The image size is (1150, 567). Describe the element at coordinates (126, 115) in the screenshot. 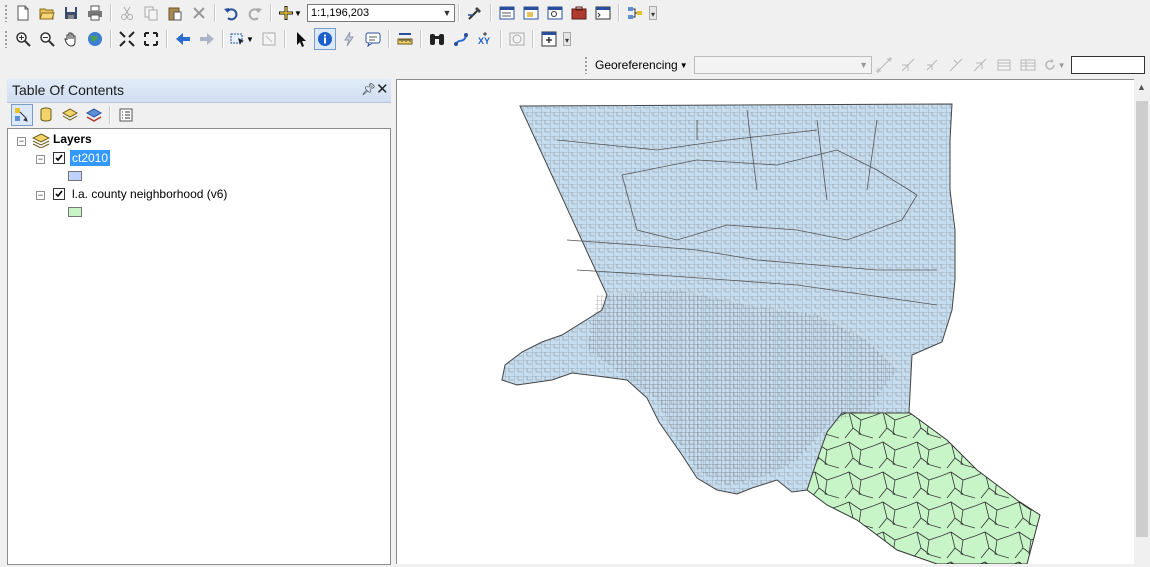

I see `options-icon` at that location.